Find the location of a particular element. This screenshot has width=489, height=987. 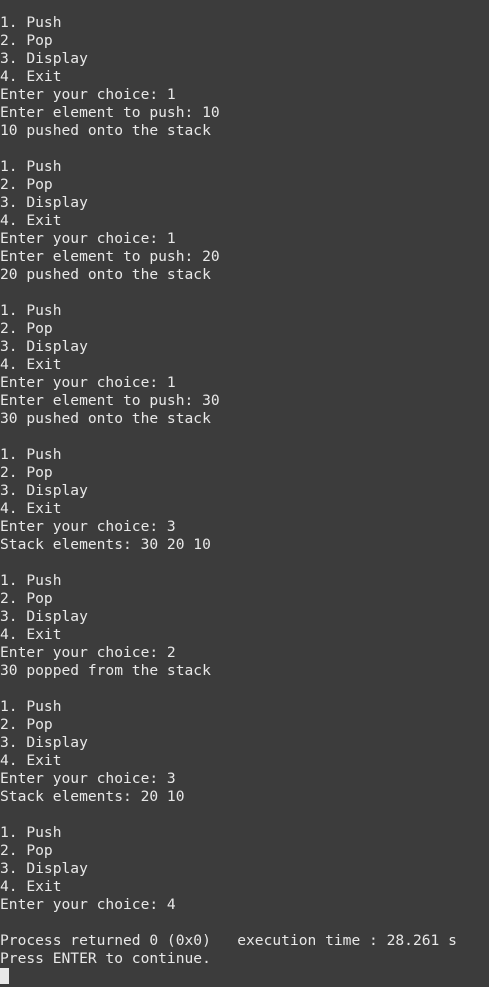

terminal-line: 10 pushed onto the stack is located at coordinates (105, 130).